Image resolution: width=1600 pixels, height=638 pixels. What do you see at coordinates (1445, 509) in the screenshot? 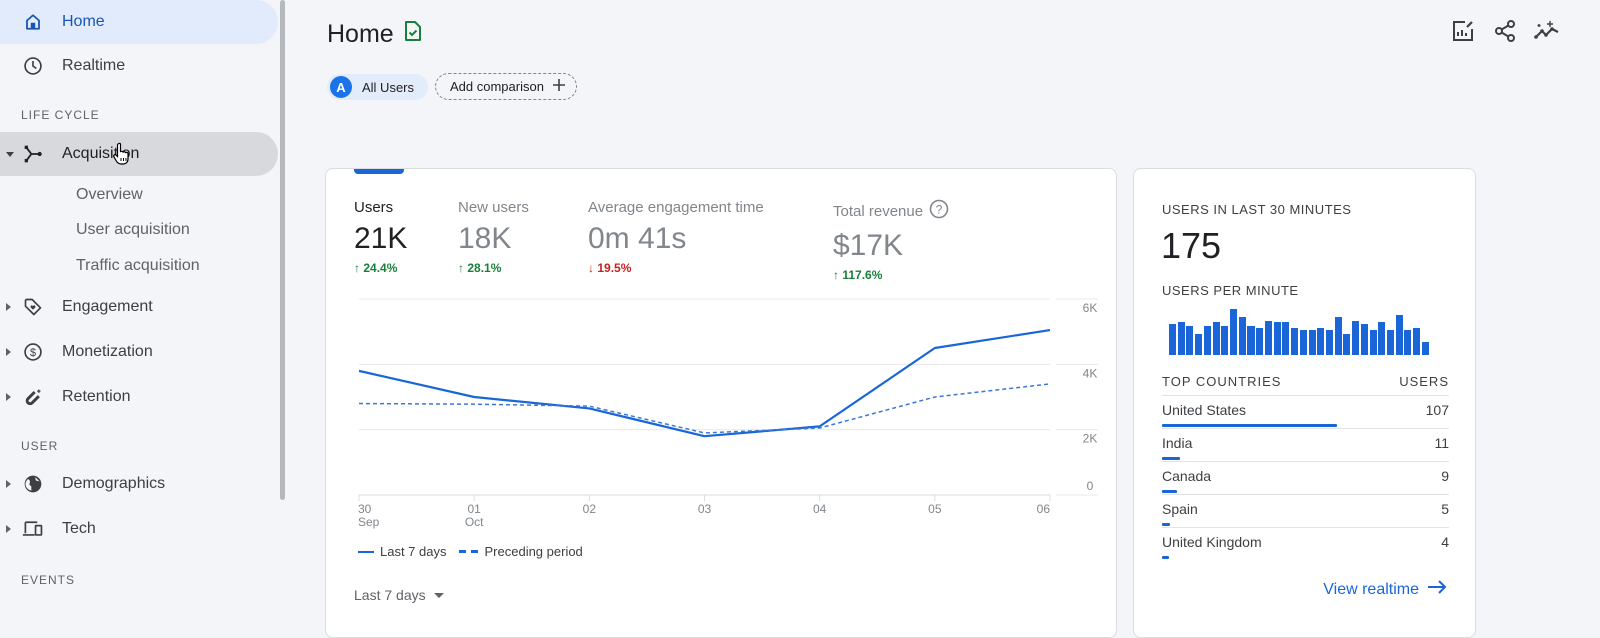
I see `country-users: 5` at bounding box center [1445, 509].